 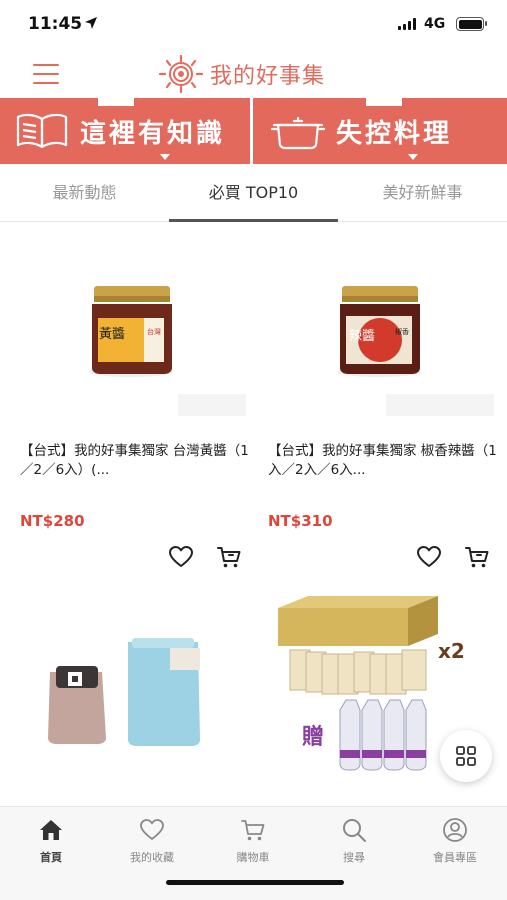 What do you see at coordinates (300, 521) in the screenshot?
I see `product-price: NT$310` at bounding box center [300, 521].